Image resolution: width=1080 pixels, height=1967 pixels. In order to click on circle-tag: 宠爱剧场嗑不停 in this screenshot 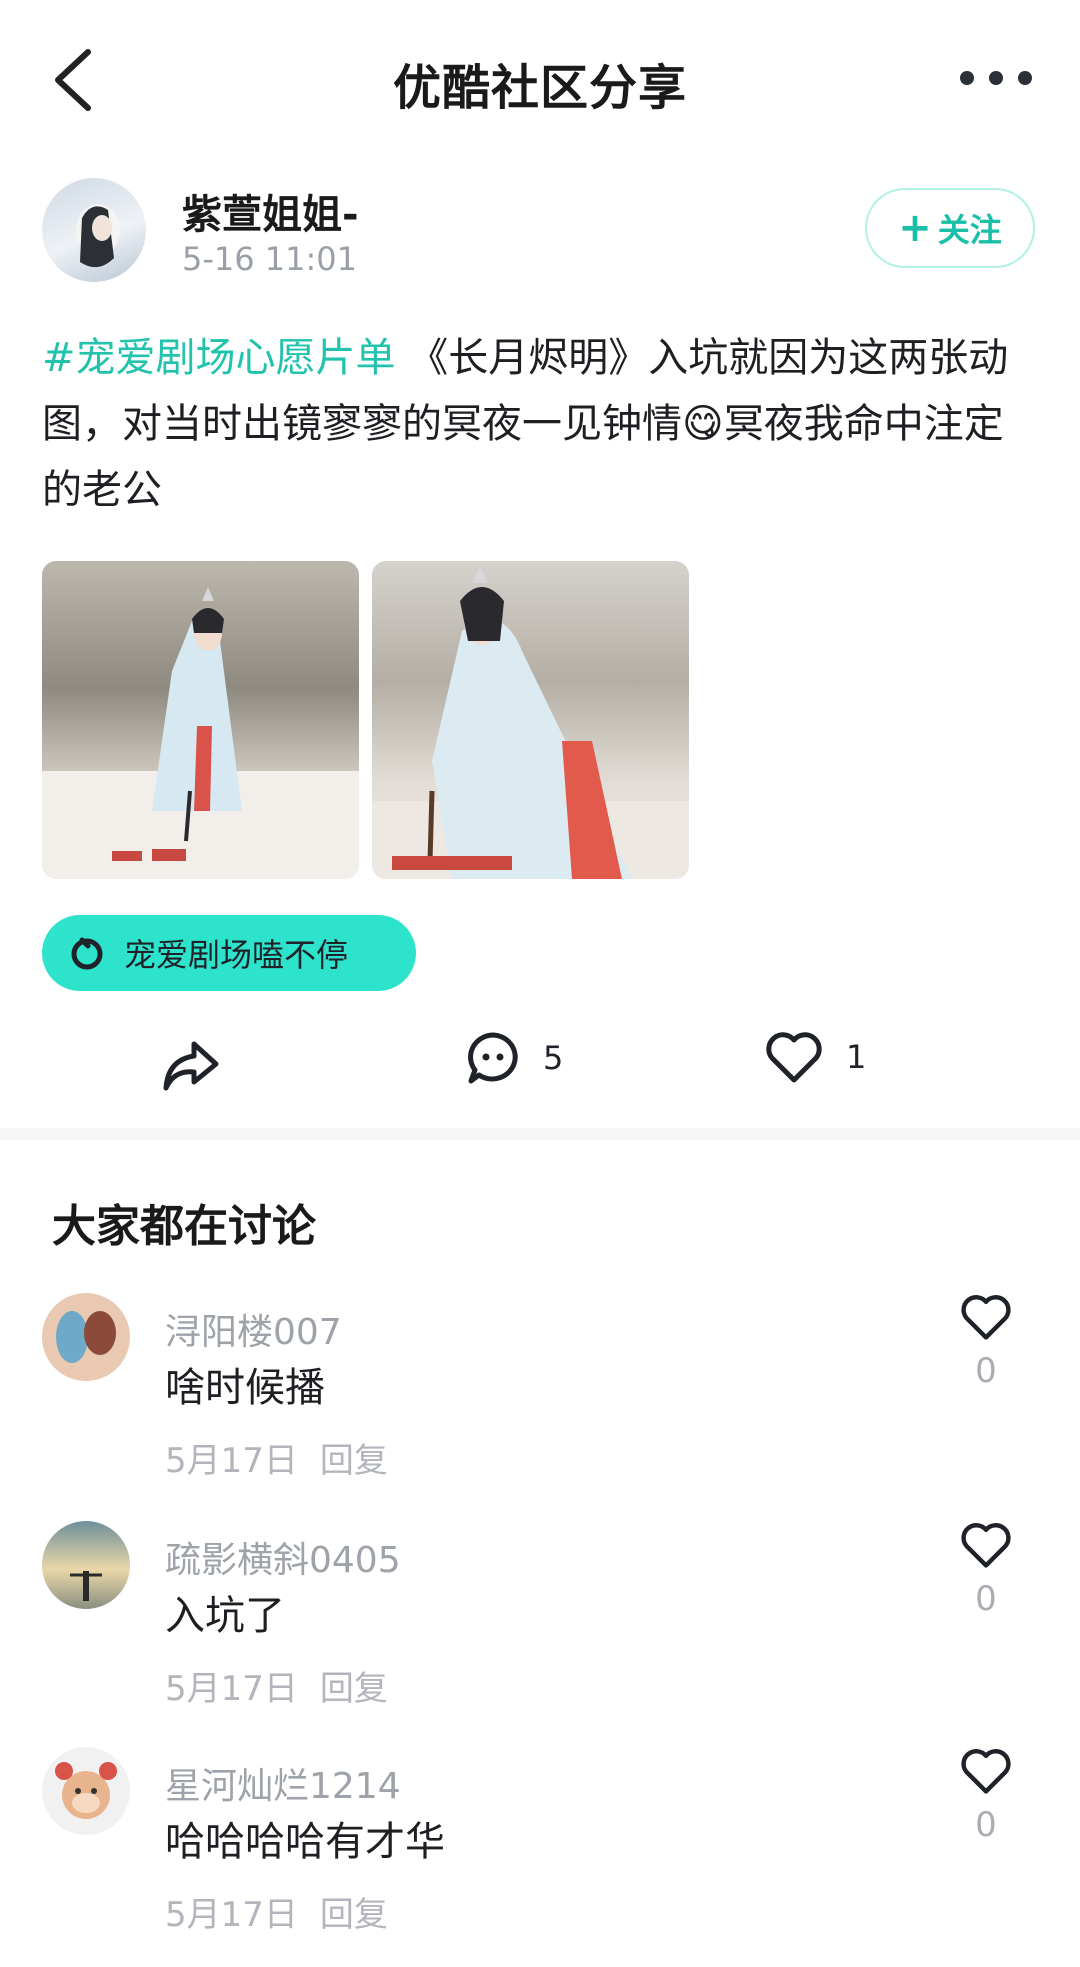, I will do `click(229, 953)`.